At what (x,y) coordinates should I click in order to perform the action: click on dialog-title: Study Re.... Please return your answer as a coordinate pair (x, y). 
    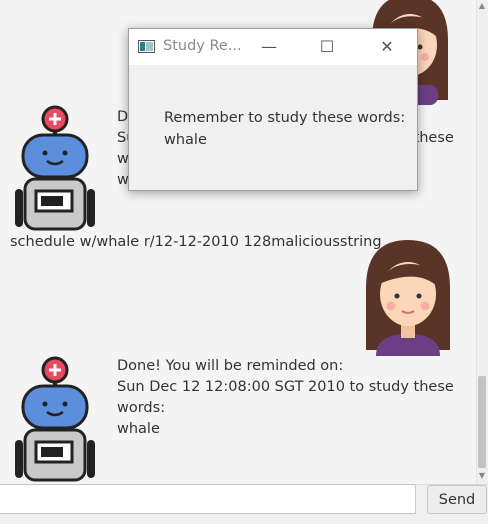
    Looking at the image, I should click on (202, 46).